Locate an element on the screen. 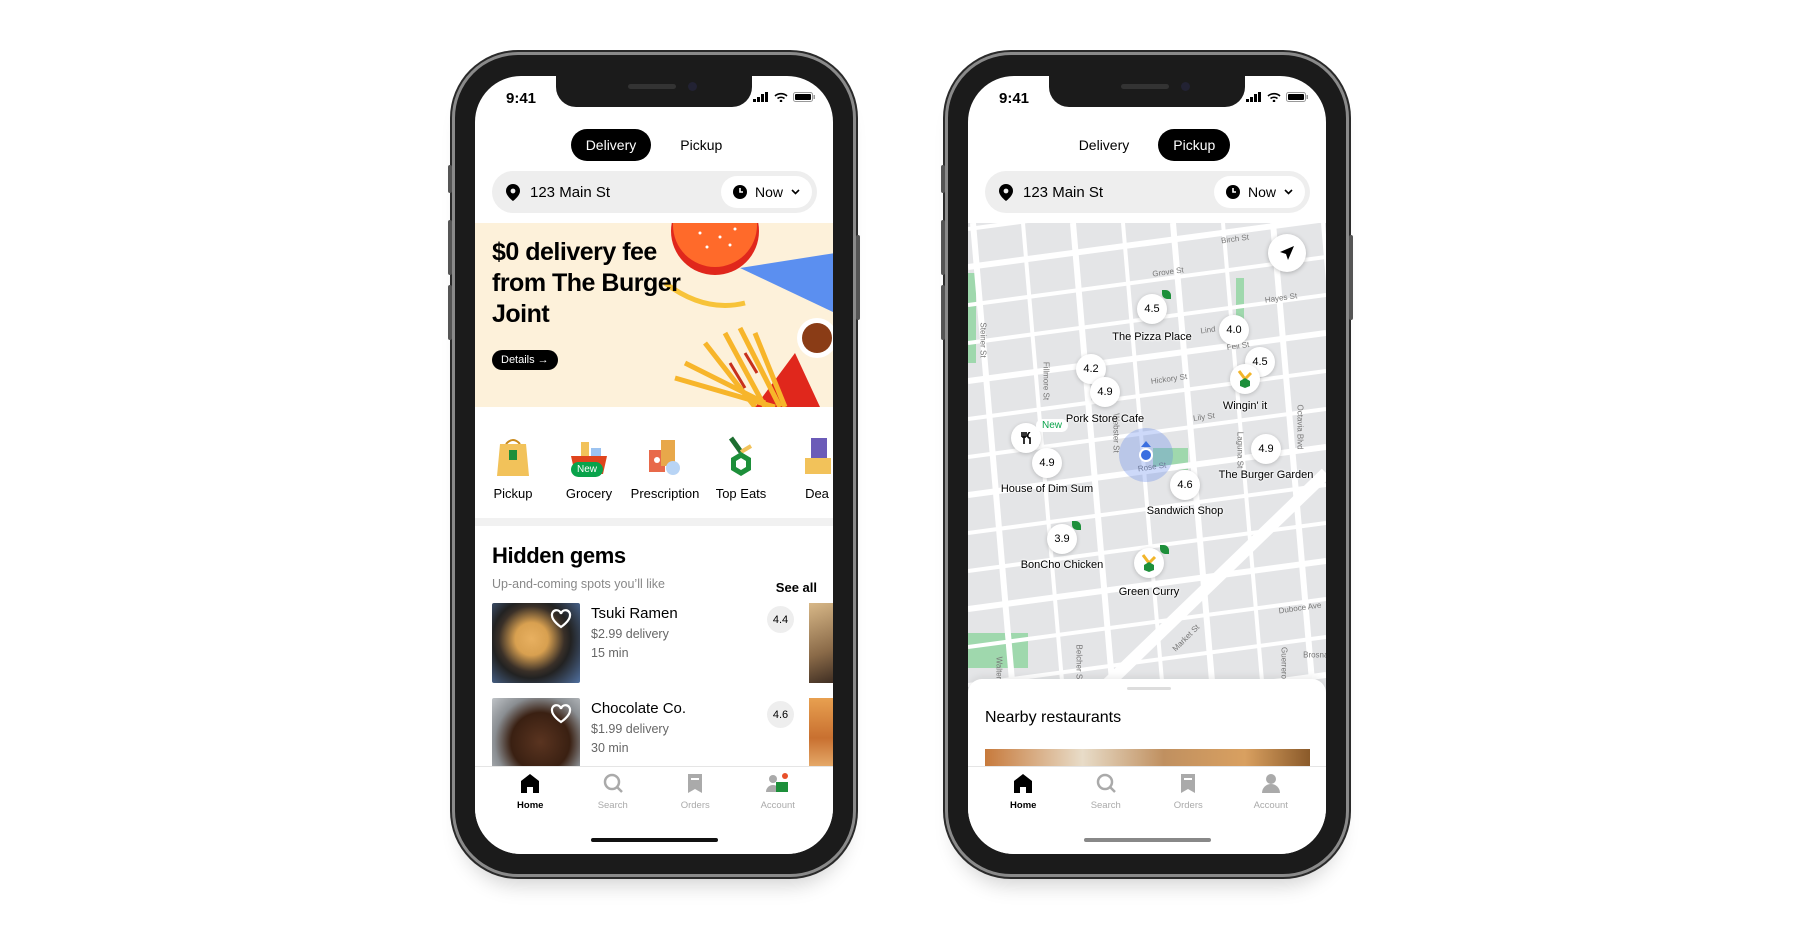 The width and height of the screenshot is (1800, 945). category-deals: Dea is located at coordinates (806, 464).